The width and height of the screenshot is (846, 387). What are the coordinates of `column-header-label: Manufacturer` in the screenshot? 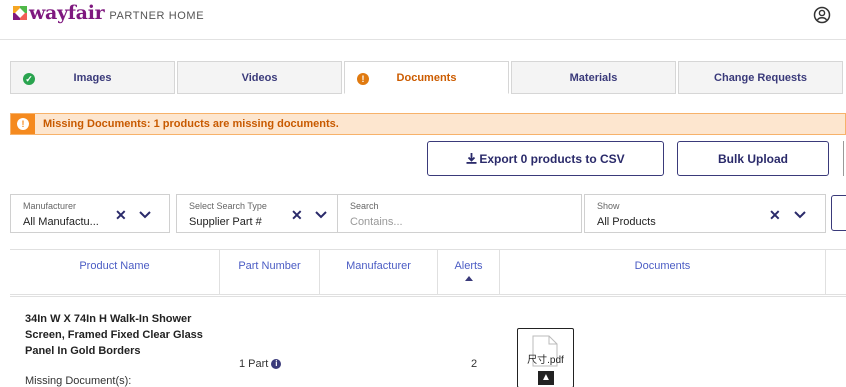 It's located at (378, 266).